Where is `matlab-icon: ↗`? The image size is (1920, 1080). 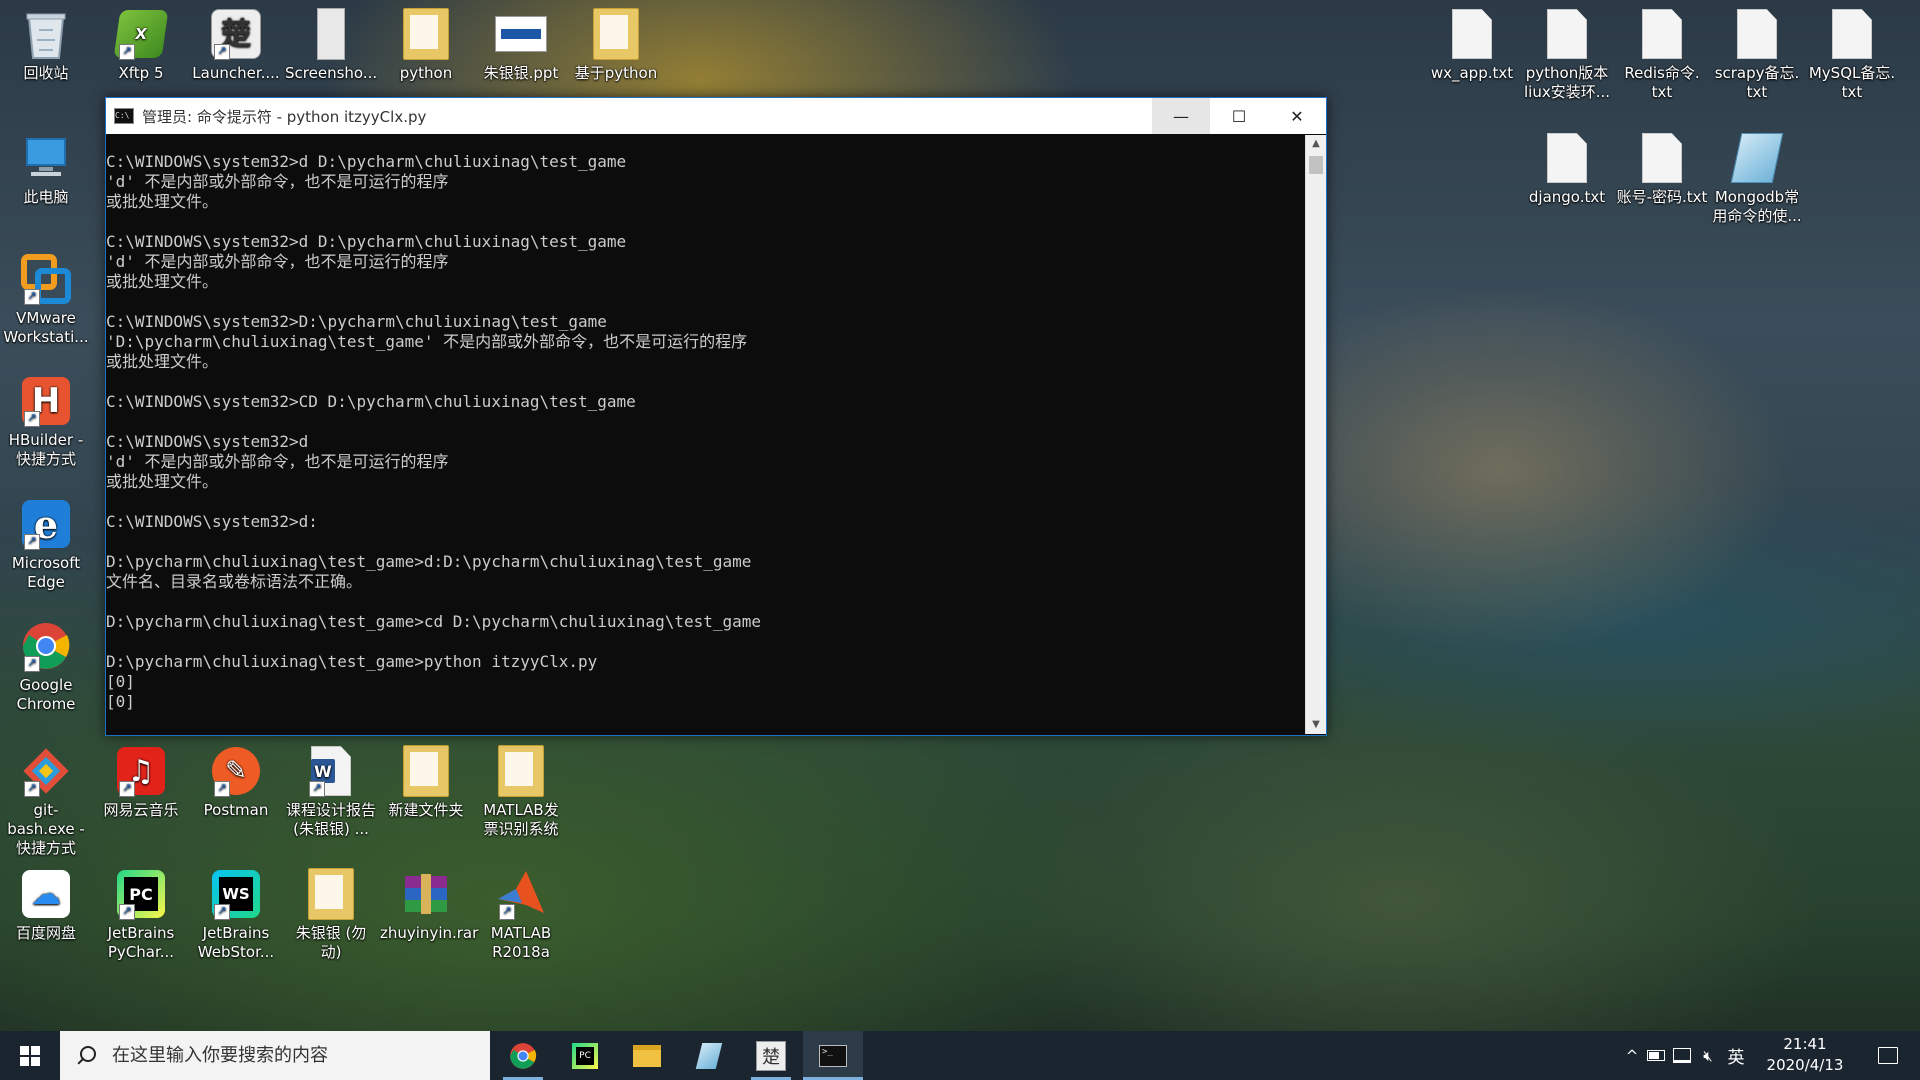 matlab-icon: ↗ is located at coordinates (521, 894).